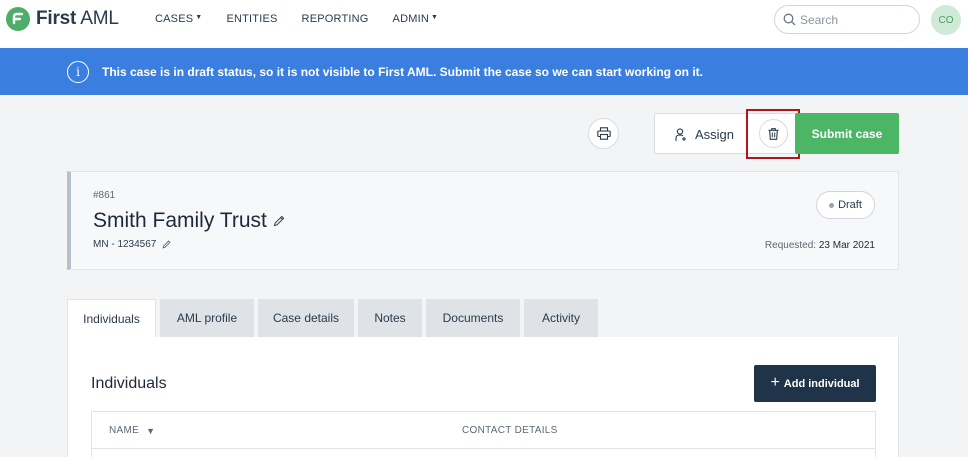 This screenshot has height=457, width=968. What do you see at coordinates (124, 430) in the screenshot?
I see `column-header-label: NAME` at bounding box center [124, 430].